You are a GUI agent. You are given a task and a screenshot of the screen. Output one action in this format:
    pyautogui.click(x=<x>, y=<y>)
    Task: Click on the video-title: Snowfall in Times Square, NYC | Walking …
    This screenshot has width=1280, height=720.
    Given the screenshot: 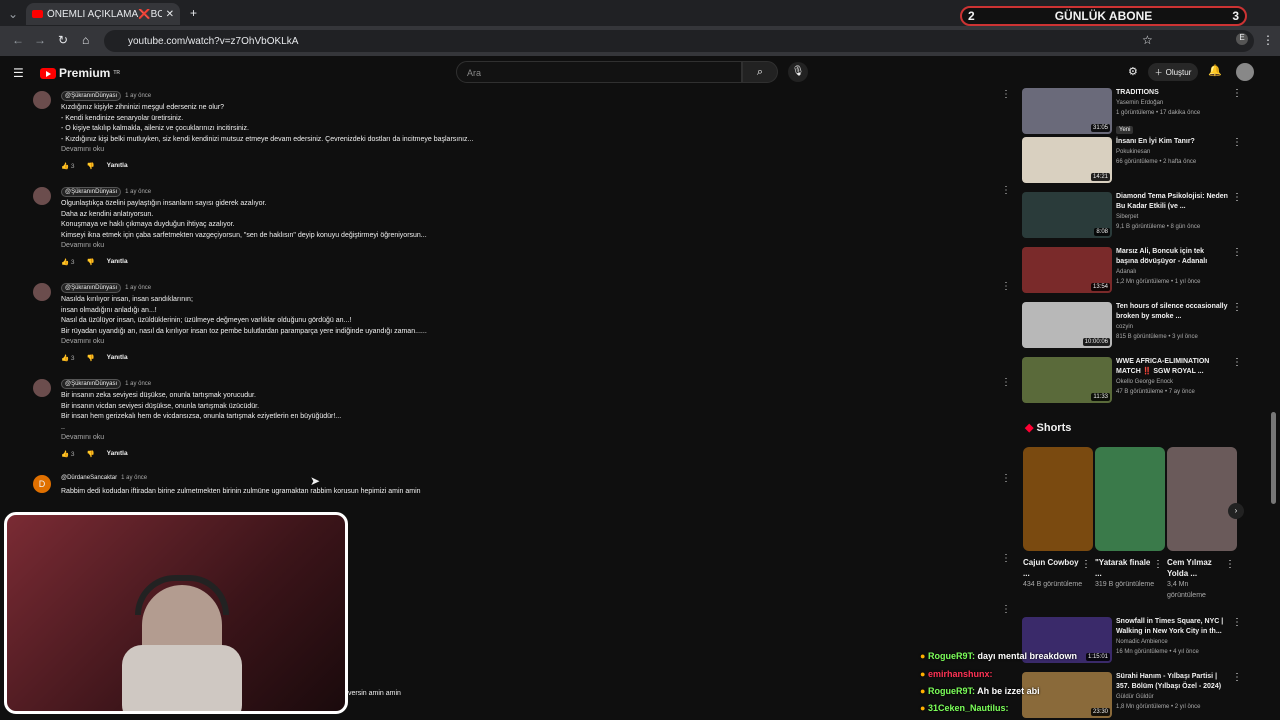 What is the action you would take?
    pyautogui.click(x=1172, y=627)
    